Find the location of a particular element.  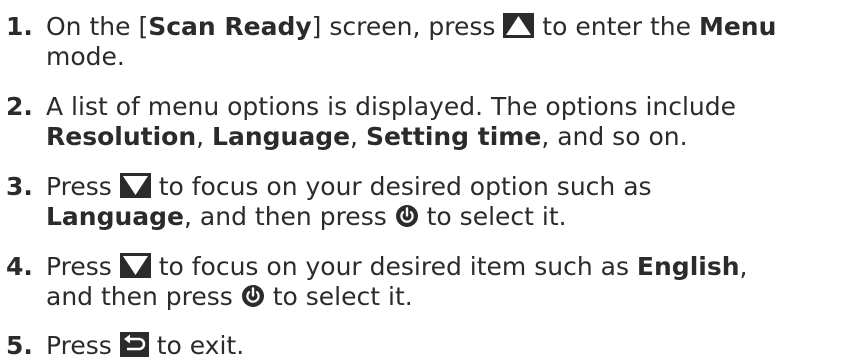

return-button-icon is located at coordinates (134, 344).